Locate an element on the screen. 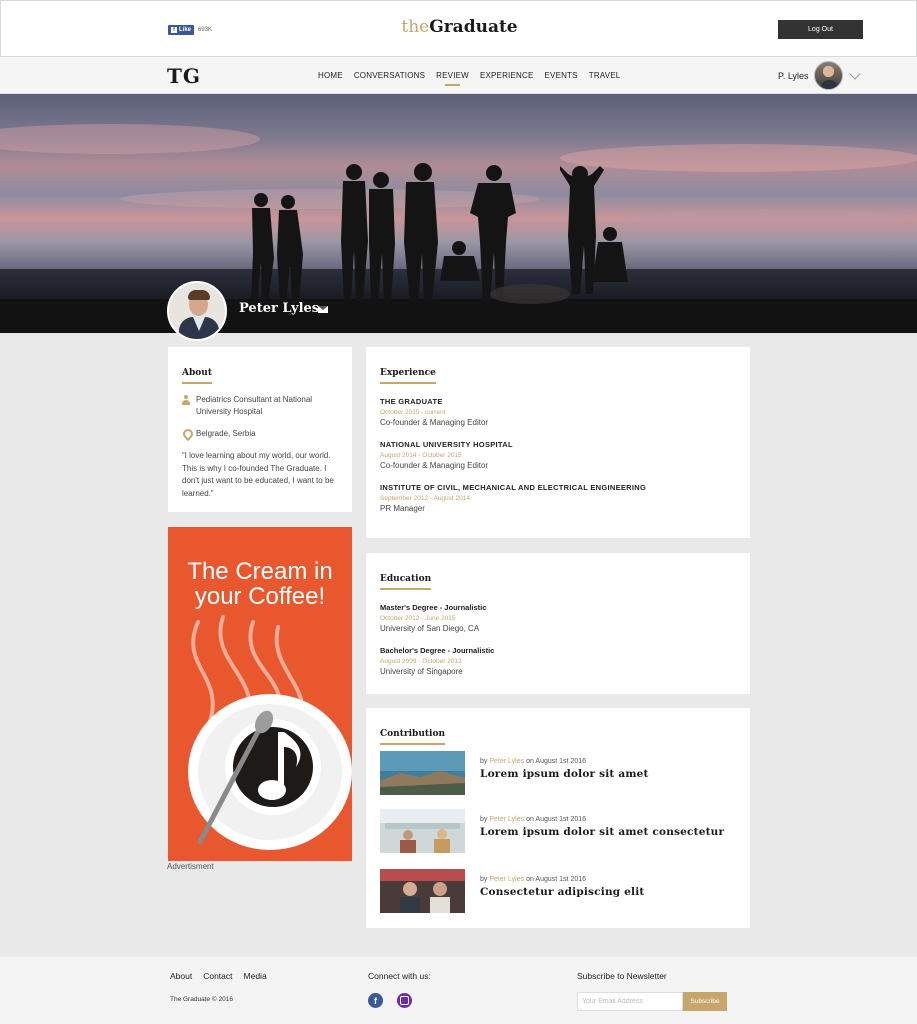  location-row: Belgrade, Serbia is located at coordinates (260, 434).